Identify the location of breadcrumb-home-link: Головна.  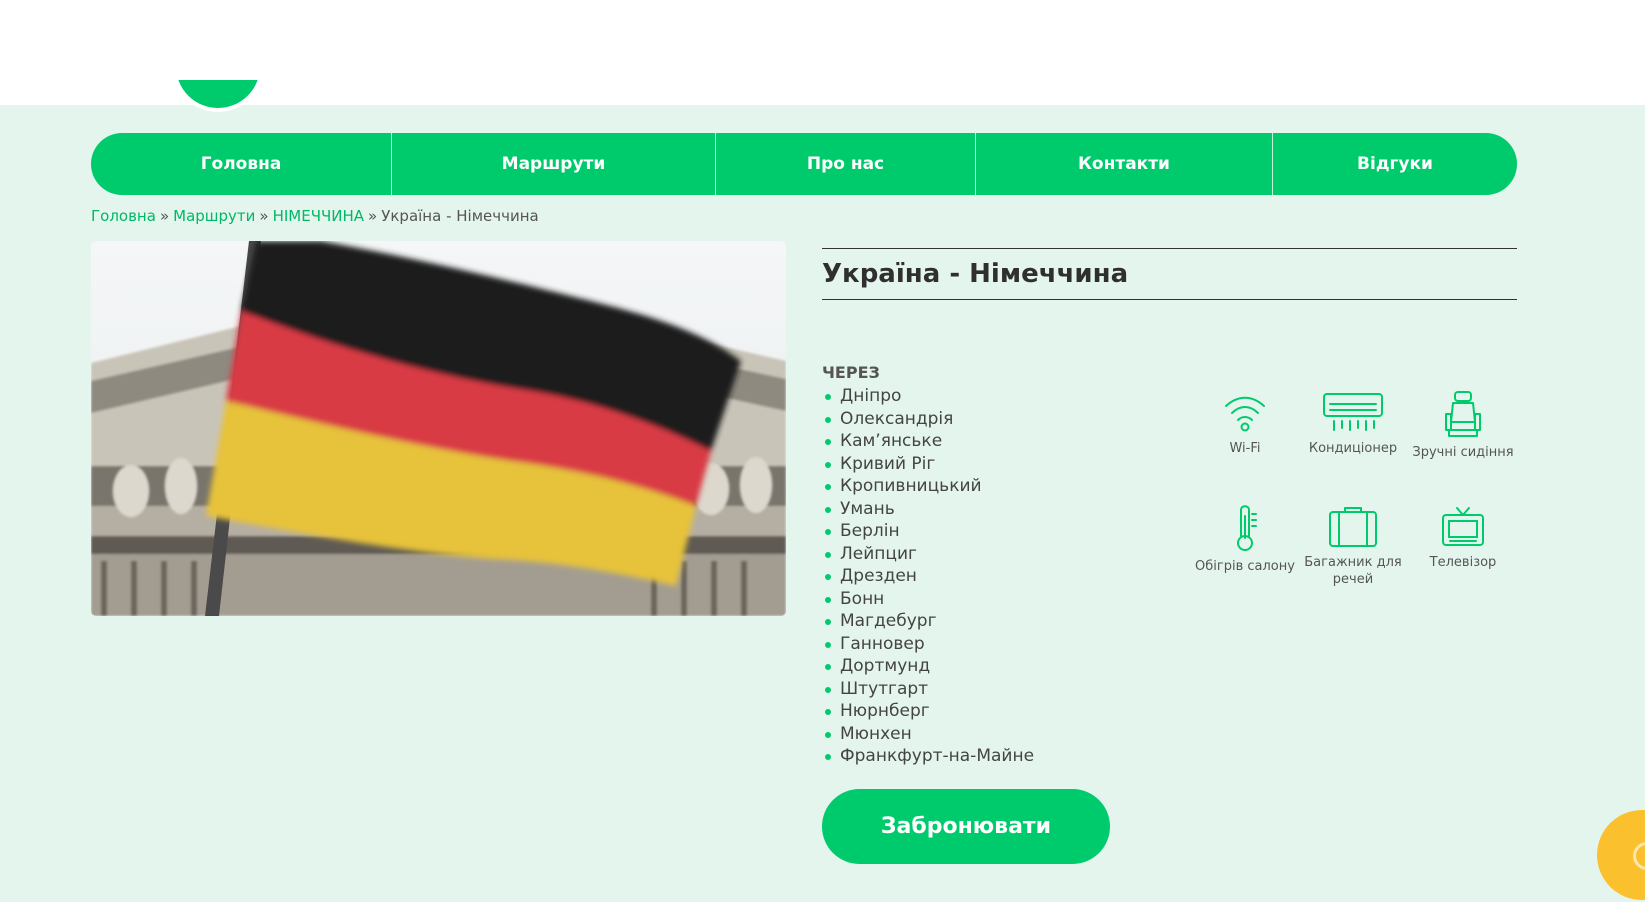
(123, 216).